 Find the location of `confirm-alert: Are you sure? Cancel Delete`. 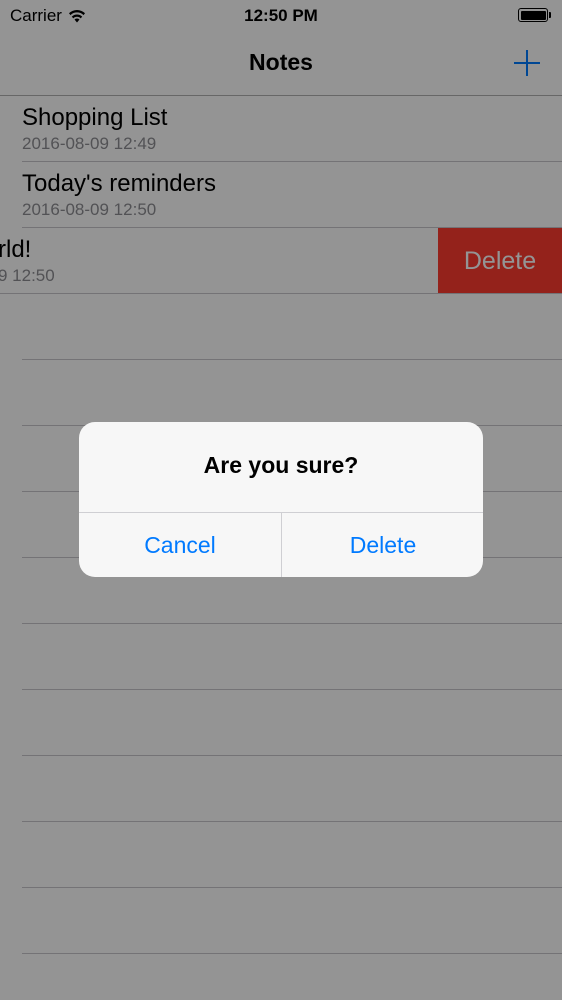

confirm-alert: Are you sure? Cancel Delete is located at coordinates (281, 499).